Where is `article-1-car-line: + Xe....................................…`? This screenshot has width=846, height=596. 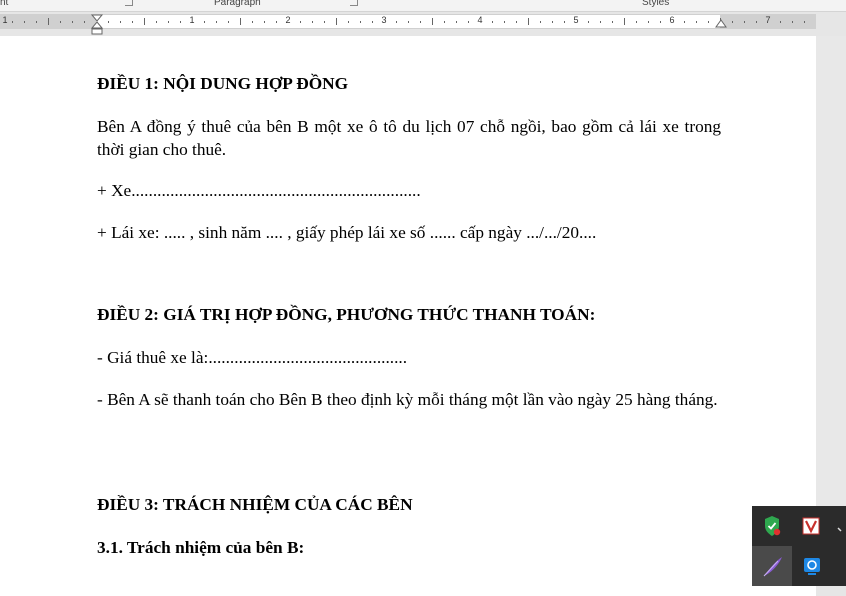 article-1-car-line: + Xe....................................… is located at coordinates (259, 190).